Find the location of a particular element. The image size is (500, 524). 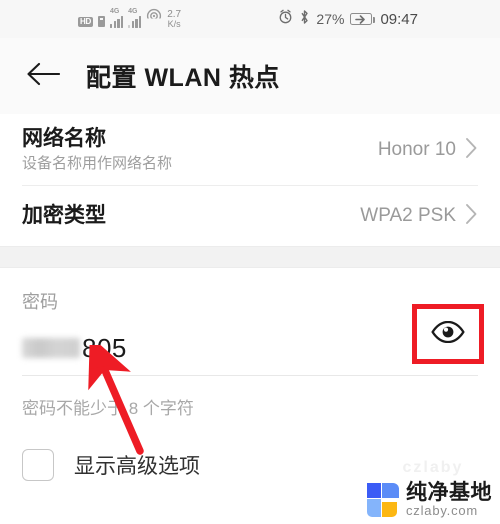

network-name-title: 网络名称 is located at coordinates (64, 139).